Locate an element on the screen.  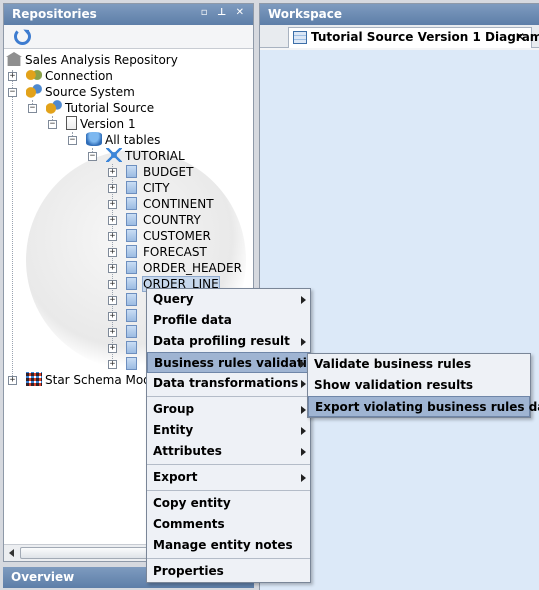
workspace-panel-header: Workspace is located at coordinates (399, 14).